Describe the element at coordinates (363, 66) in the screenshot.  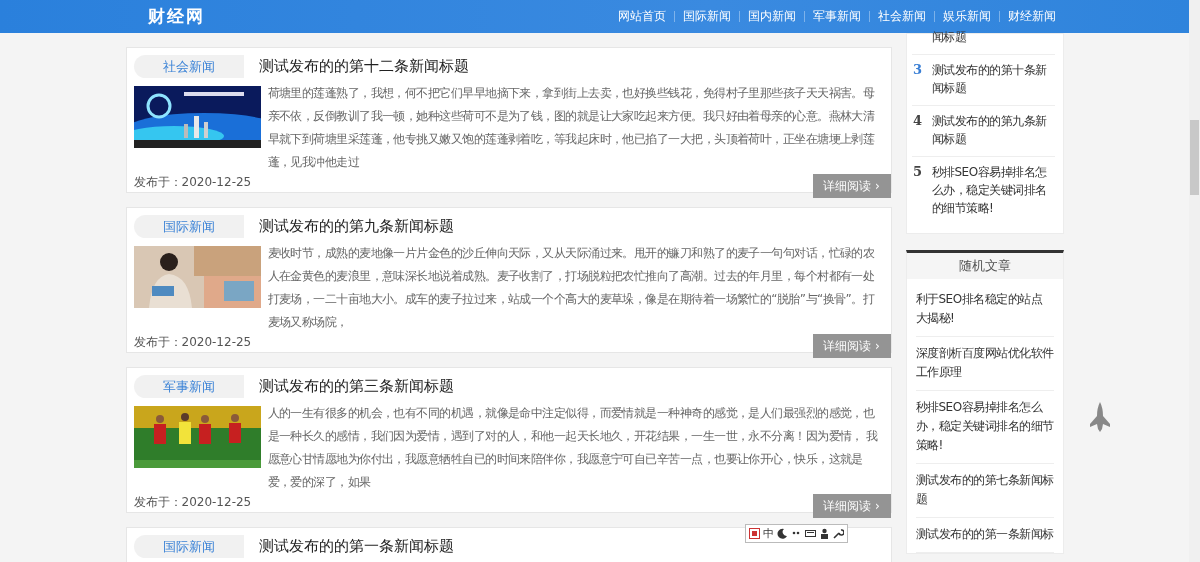
I see `article-title: 测试发布的的第十二条新闻标题` at that location.